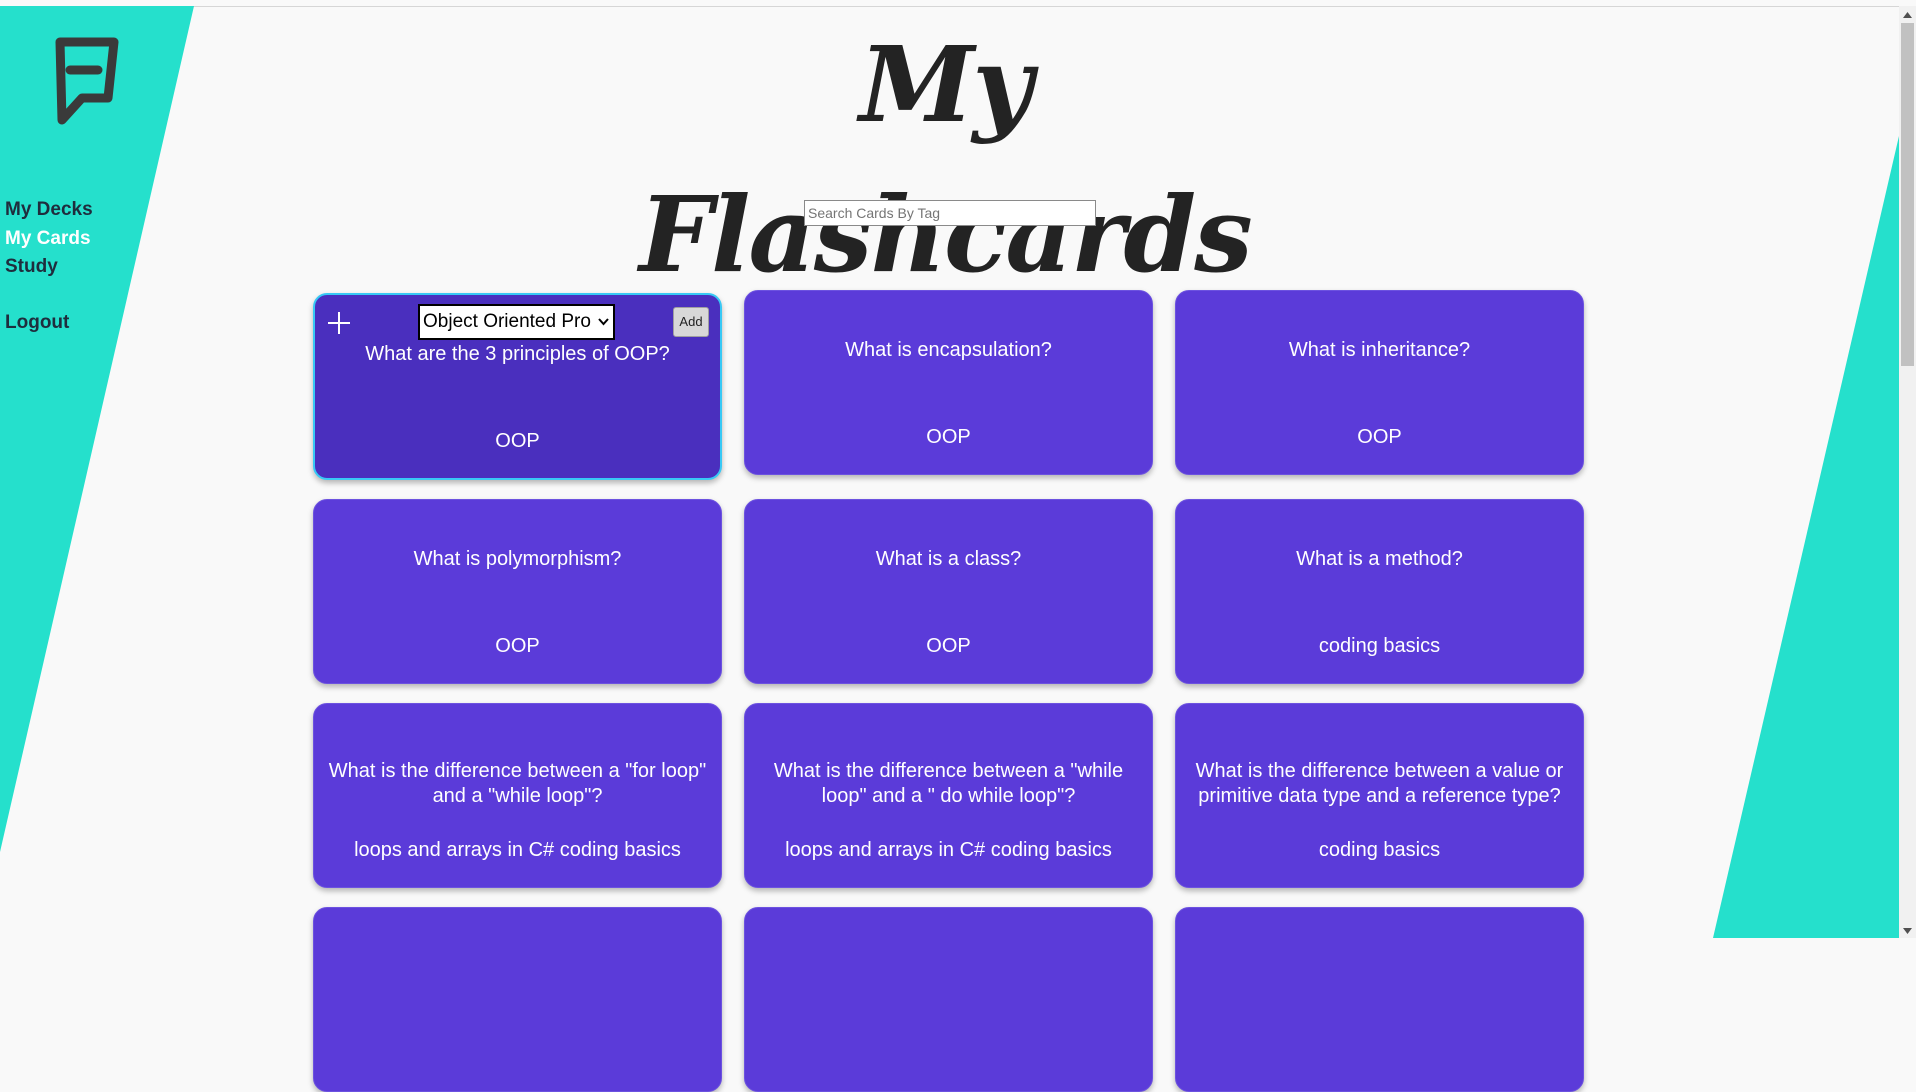  What do you see at coordinates (1806, 537) in the screenshot?
I see `right-teal-panel` at bounding box center [1806, 537].